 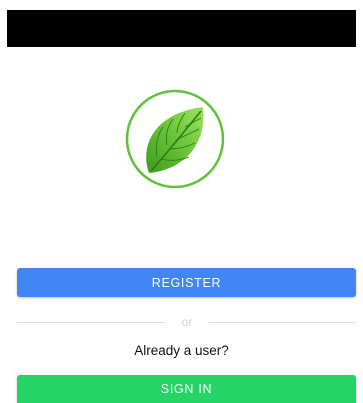 I want to click on app-logo, so click(x=174, y=151).